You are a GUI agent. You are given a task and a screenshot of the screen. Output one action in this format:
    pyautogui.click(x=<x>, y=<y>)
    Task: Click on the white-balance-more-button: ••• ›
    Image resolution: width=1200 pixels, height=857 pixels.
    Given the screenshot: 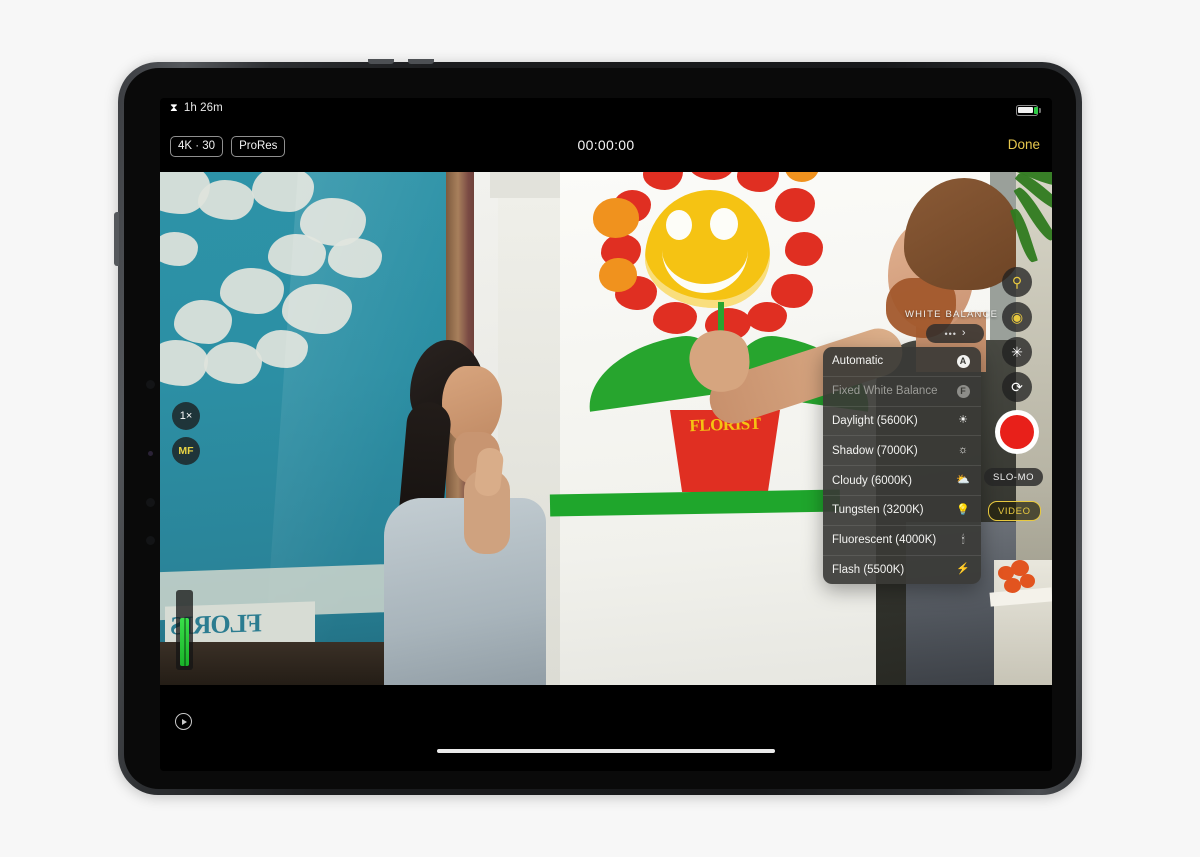 What is the action you would take?
    pyautogui.click(x=955, y=333)
    